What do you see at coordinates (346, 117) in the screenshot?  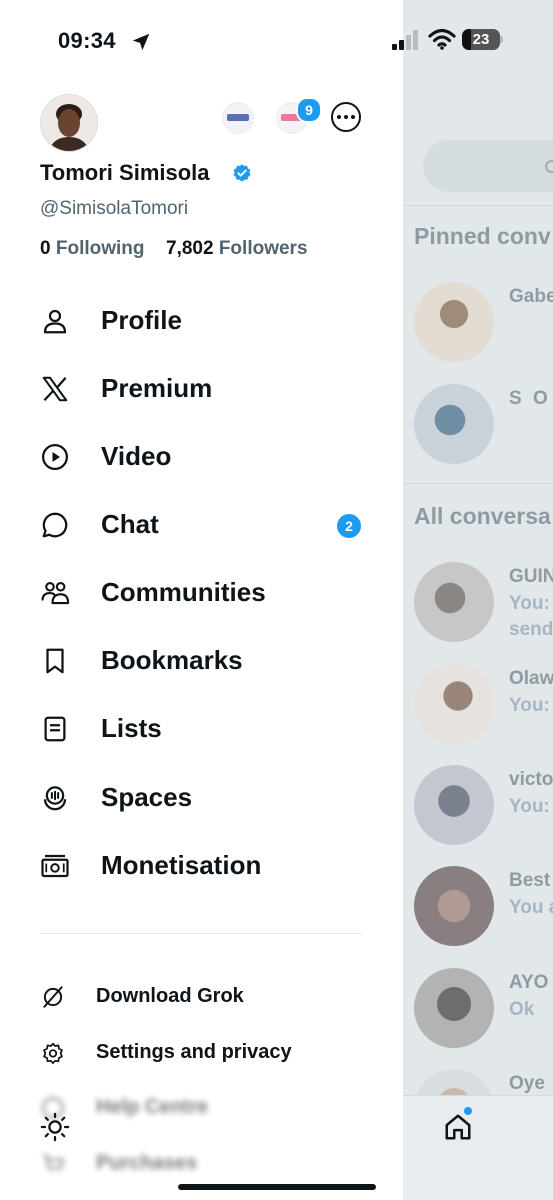 I see `more-options-button` at bounding box center [346, 117].